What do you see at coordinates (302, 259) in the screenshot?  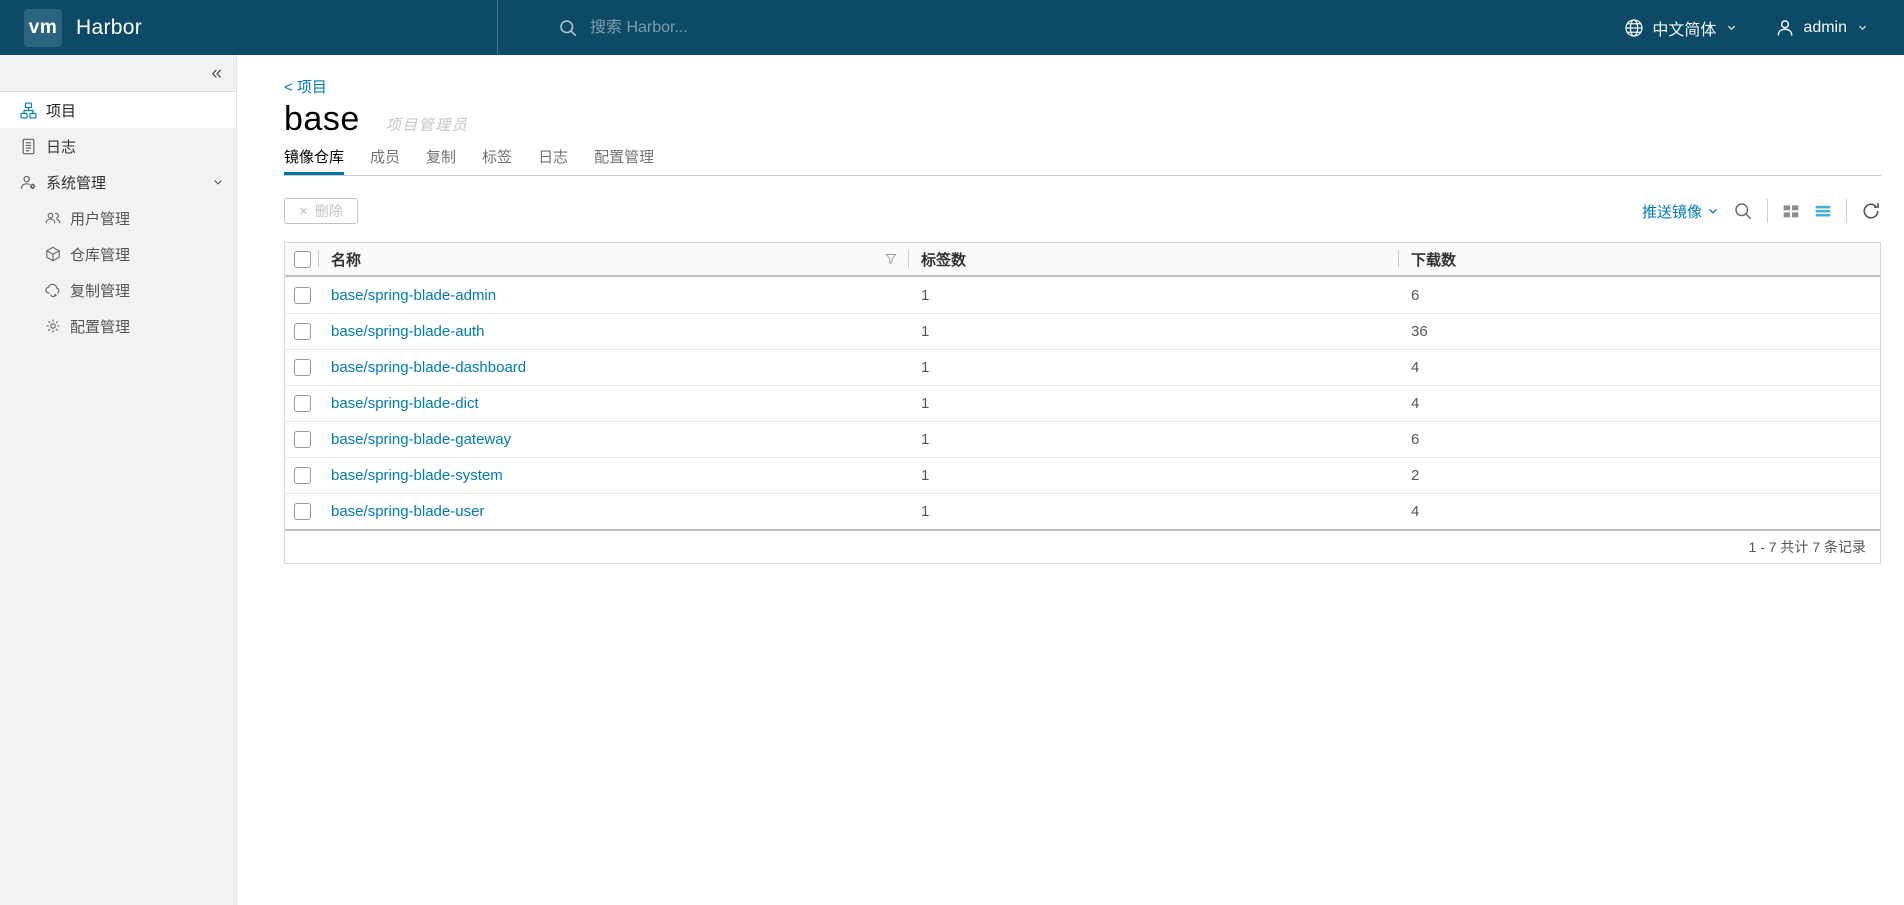 I see `select-all-checkbox` at bounding box center [302, 259].